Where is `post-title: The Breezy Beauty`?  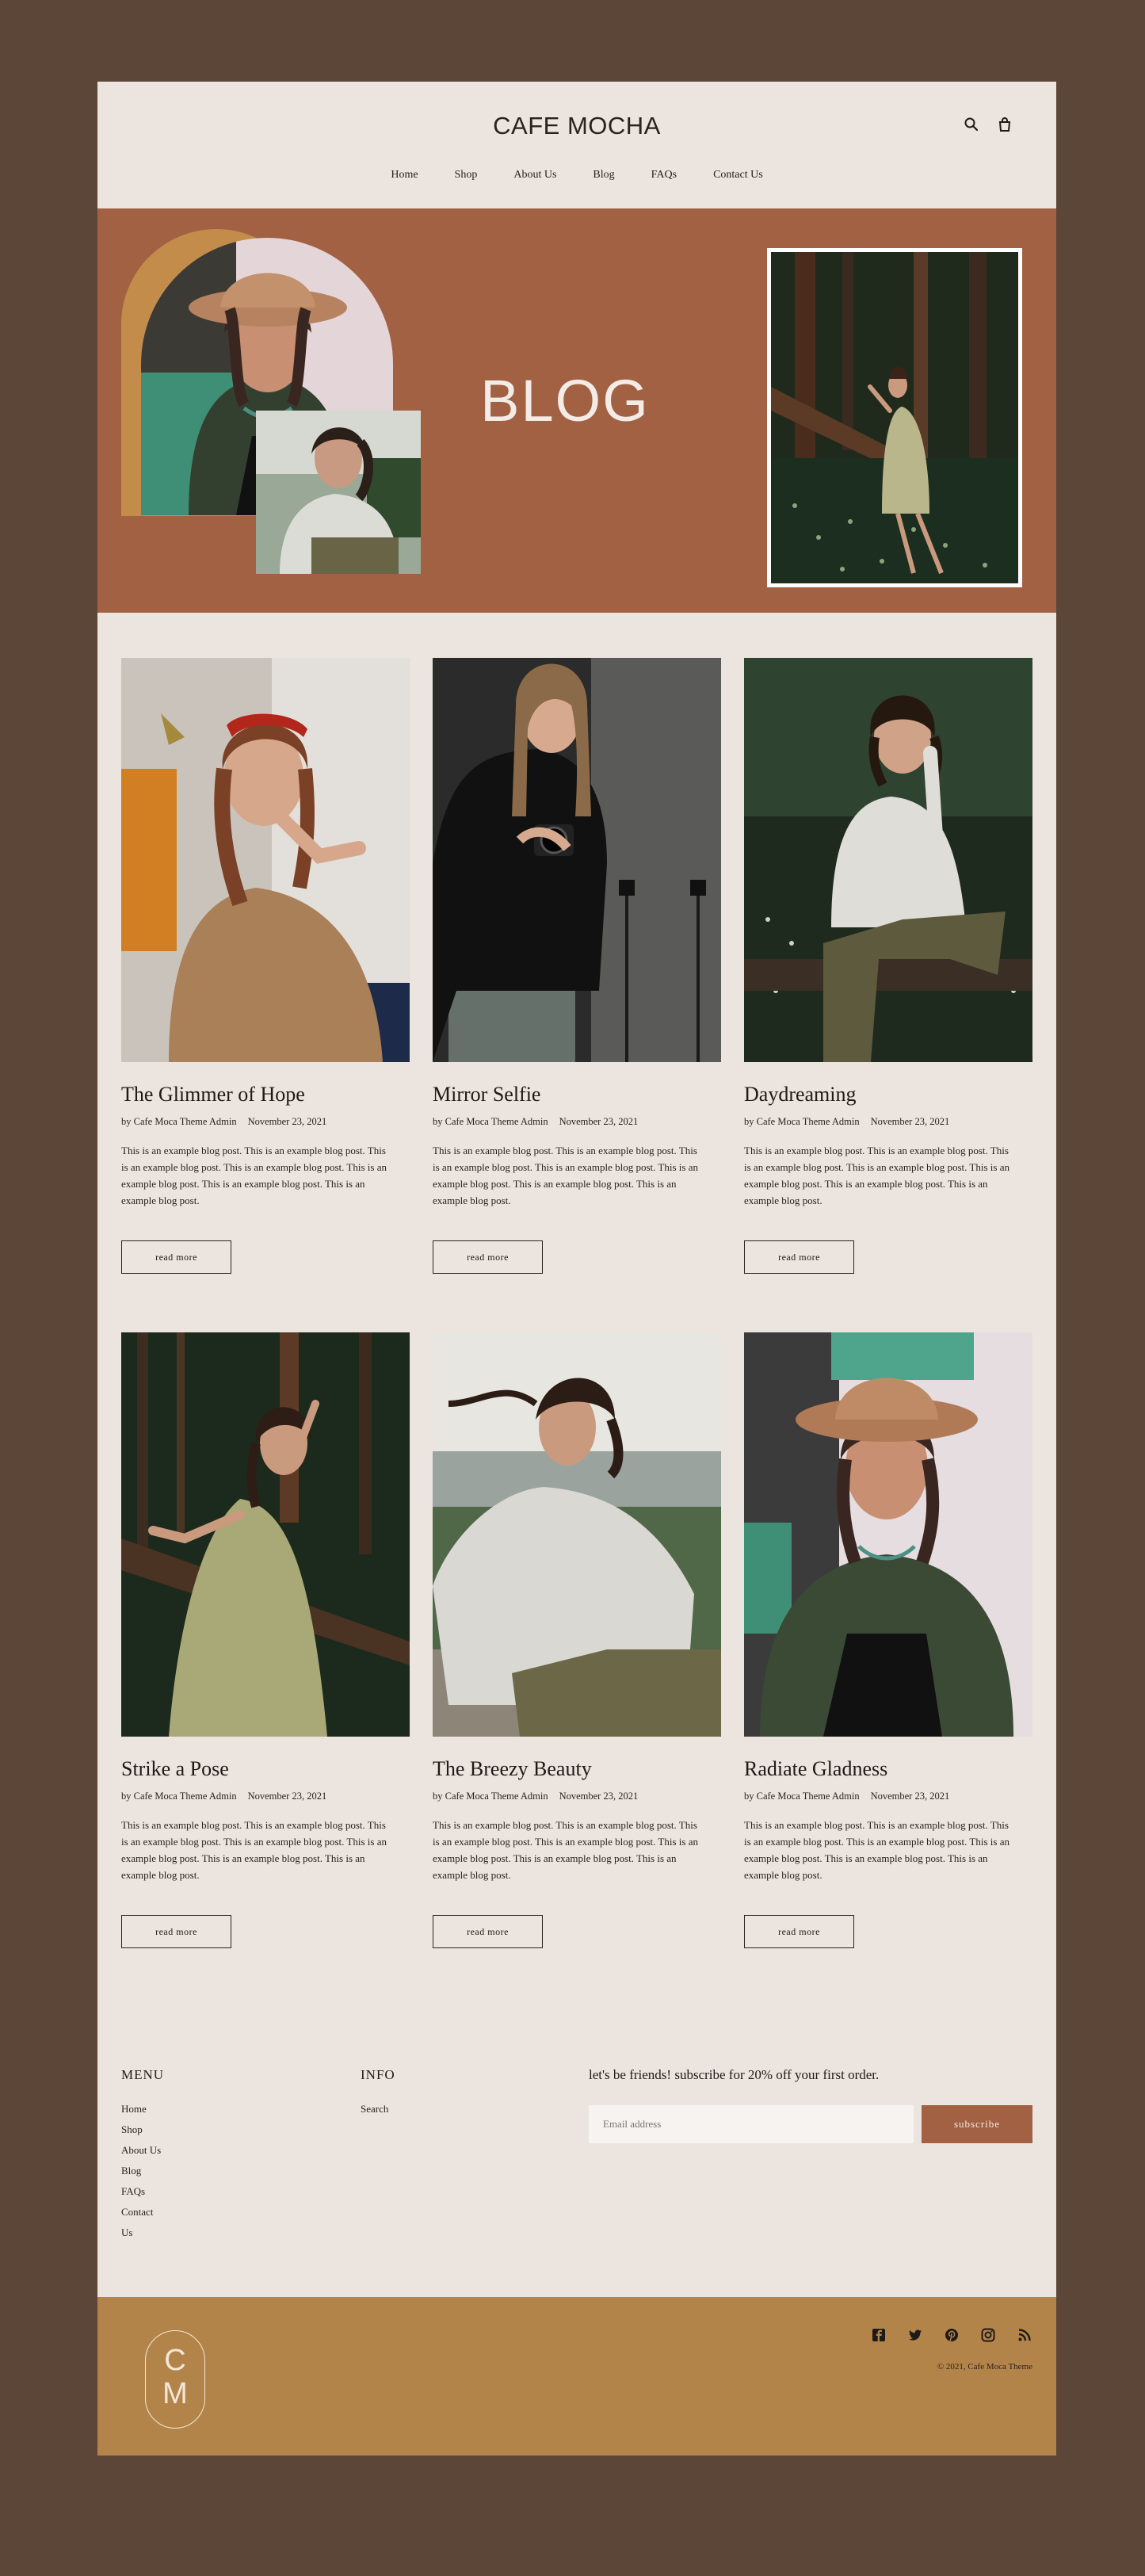
post-title: The Breezy Beauty is located at coordinates (577, 1769).